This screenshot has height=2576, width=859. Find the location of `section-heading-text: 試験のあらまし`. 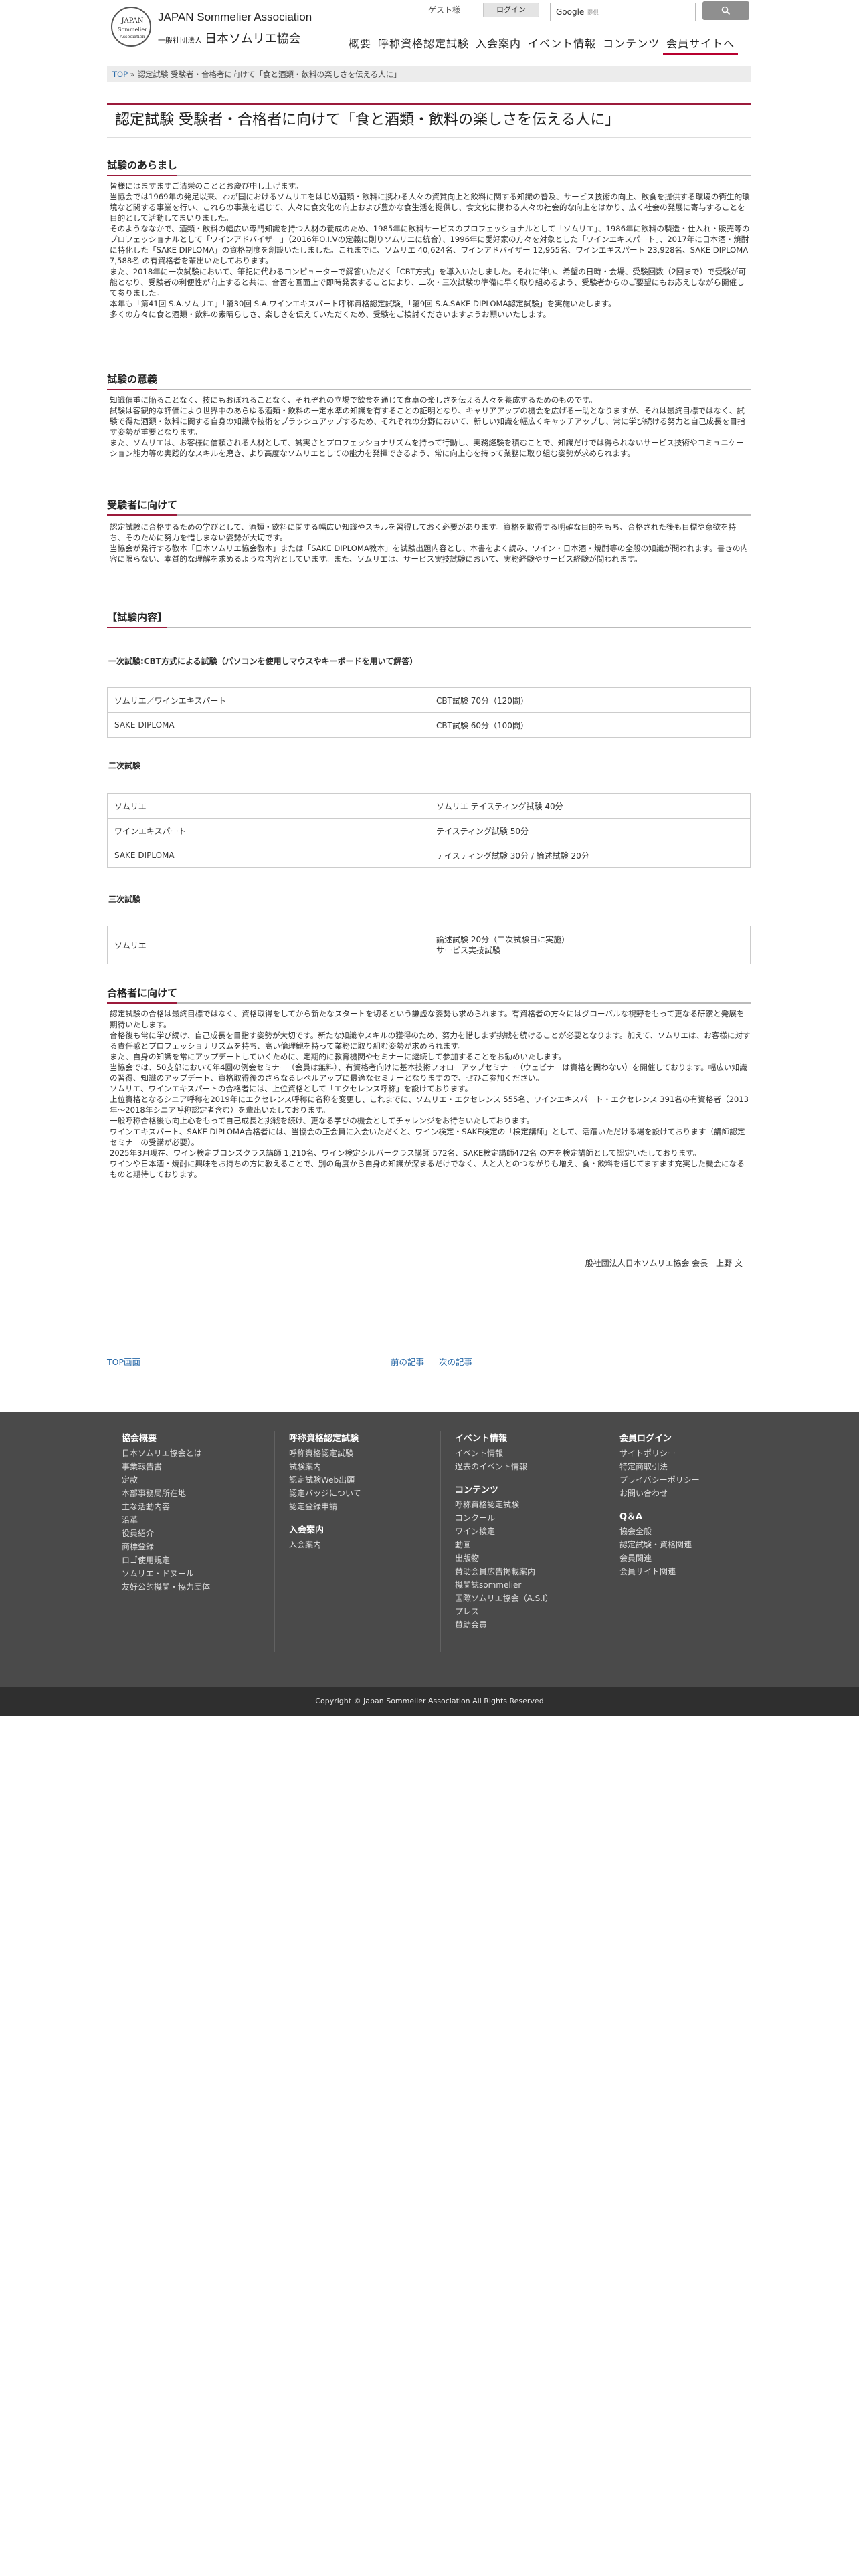

section-heading-text: 試験のあらまし is located at coordinates (142, 167).